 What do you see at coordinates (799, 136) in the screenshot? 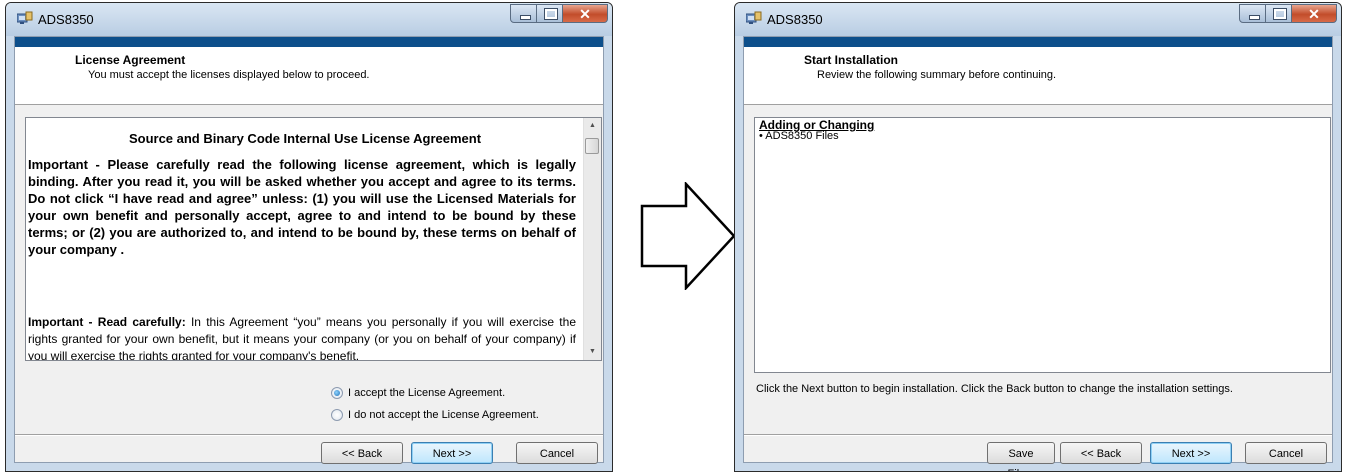
I see `summary-item: • ADS8350 Files` at bounding box center [799, 136].